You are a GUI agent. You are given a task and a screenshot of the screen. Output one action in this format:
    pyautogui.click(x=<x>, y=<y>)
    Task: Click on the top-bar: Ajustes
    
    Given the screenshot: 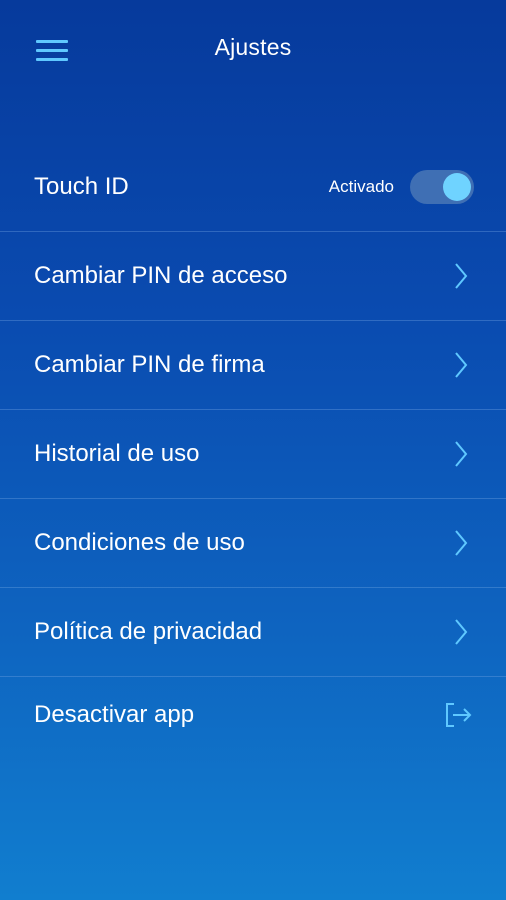 What is the action you would take?
    pyautogui.click(x=253, y=50)
    